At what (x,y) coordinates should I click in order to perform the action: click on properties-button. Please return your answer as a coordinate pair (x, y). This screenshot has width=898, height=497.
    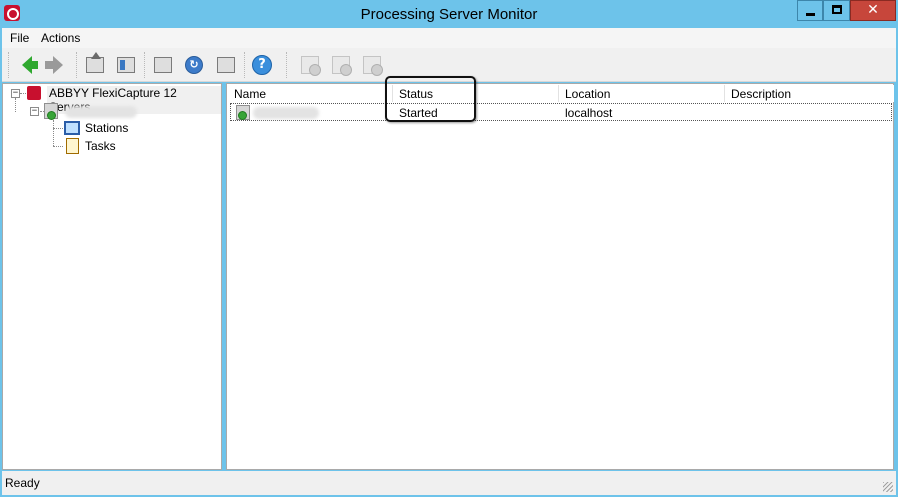
    Looking at the image, I should click on (163, 65).